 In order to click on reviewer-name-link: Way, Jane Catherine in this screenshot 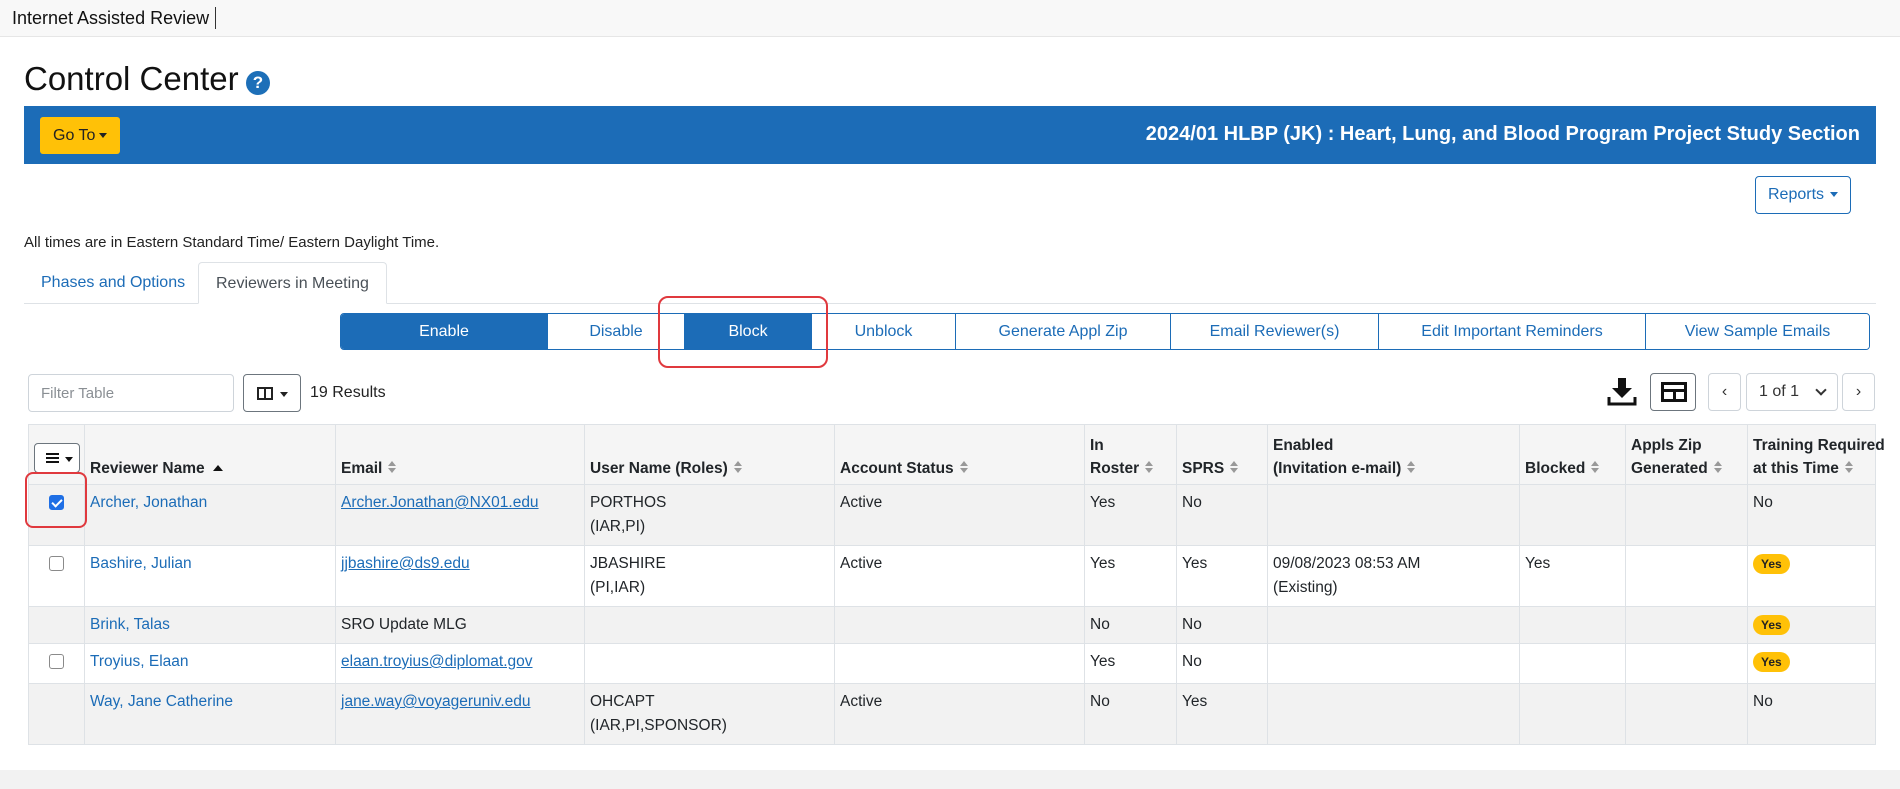, I will do `click(161, 701)`.